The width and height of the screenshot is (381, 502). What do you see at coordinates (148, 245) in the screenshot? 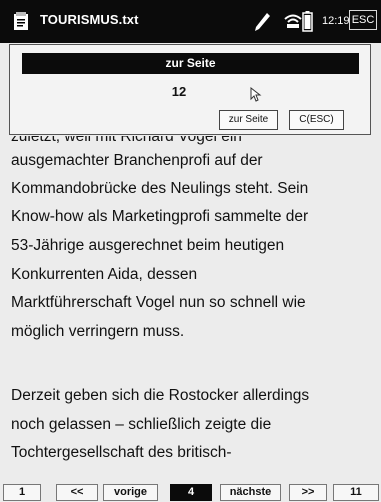
I see `text-line: 53-Jährige ausgerechnet beim heutigen` at bounding box center [148, 245].